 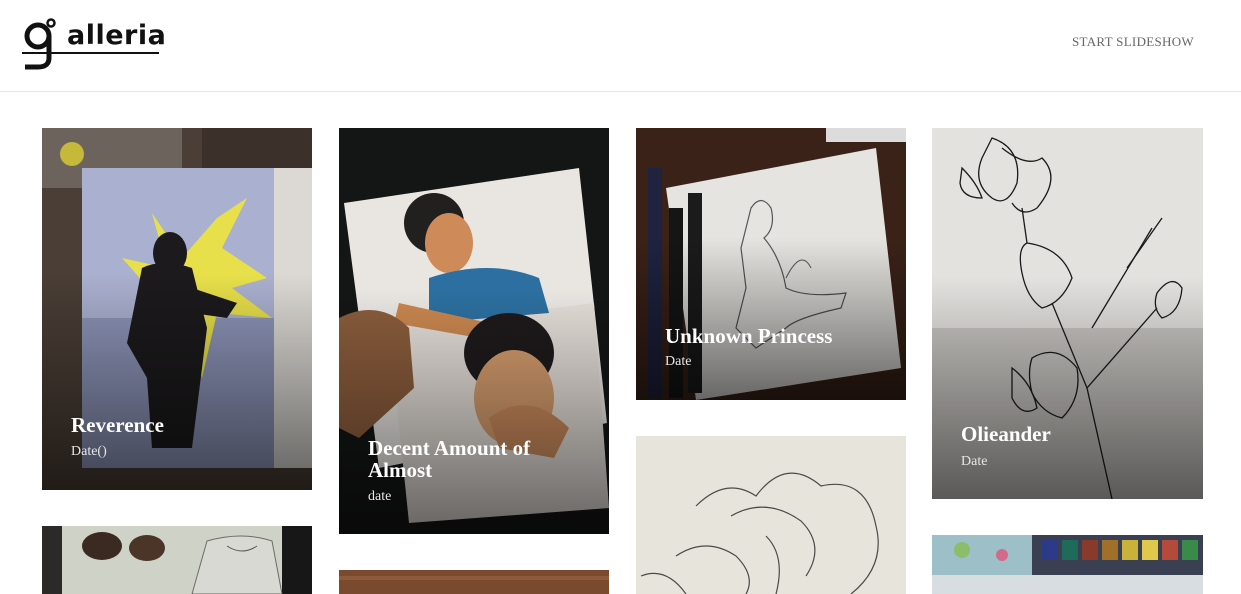 I want to click on gallery-card-olieander: Olieander Date, so click(x=1067, y=313).